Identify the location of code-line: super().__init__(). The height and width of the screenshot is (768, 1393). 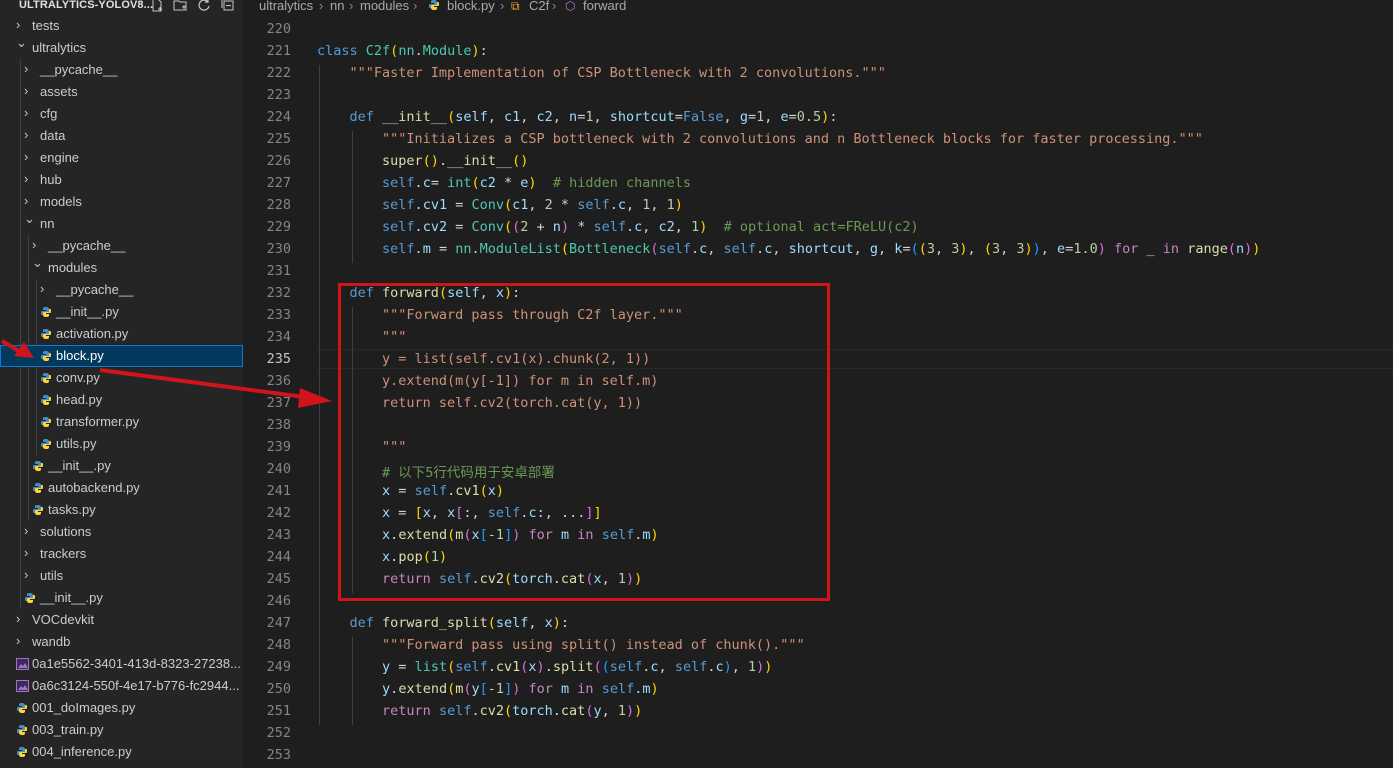
(455, 161).